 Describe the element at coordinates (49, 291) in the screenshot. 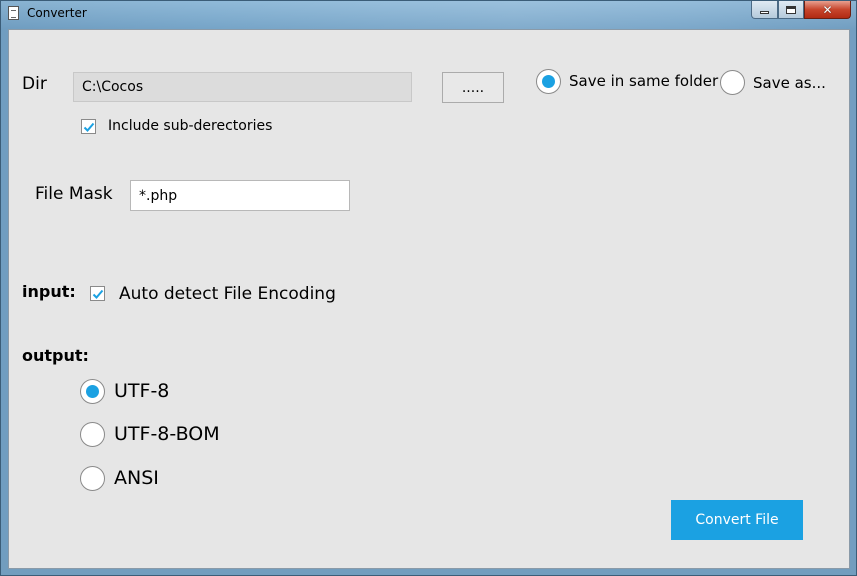

I see `input-heading: input:` at that location.